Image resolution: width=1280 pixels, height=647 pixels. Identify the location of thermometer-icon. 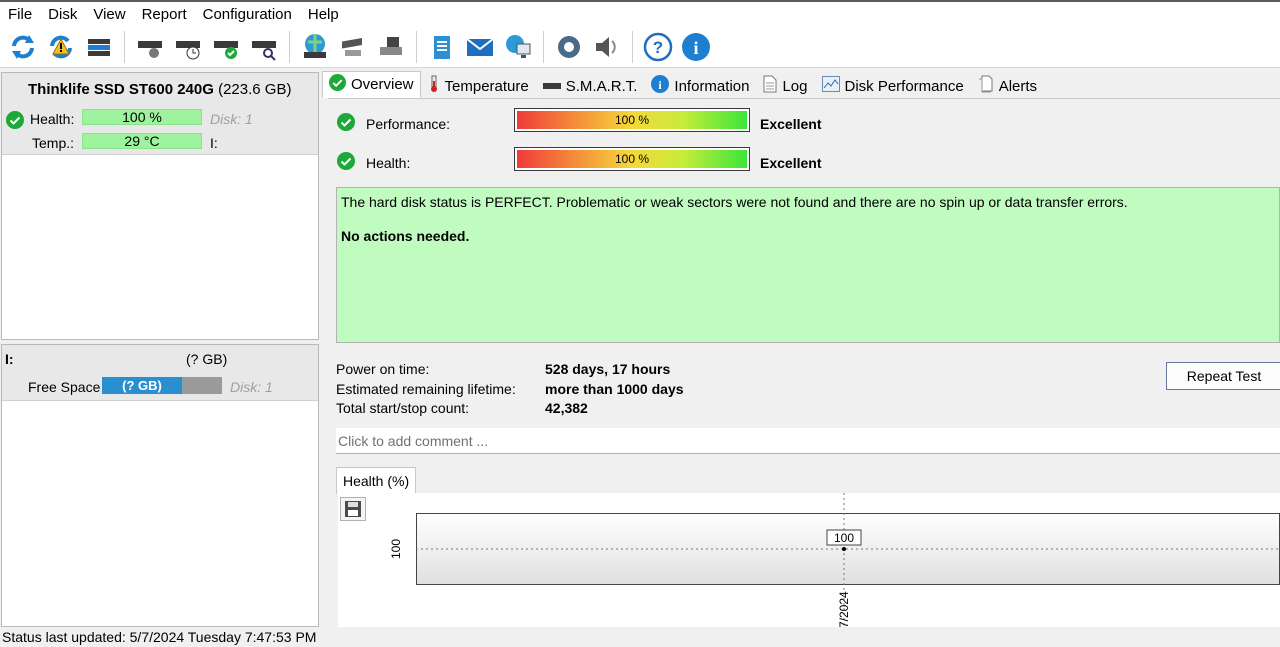
(434, 86).